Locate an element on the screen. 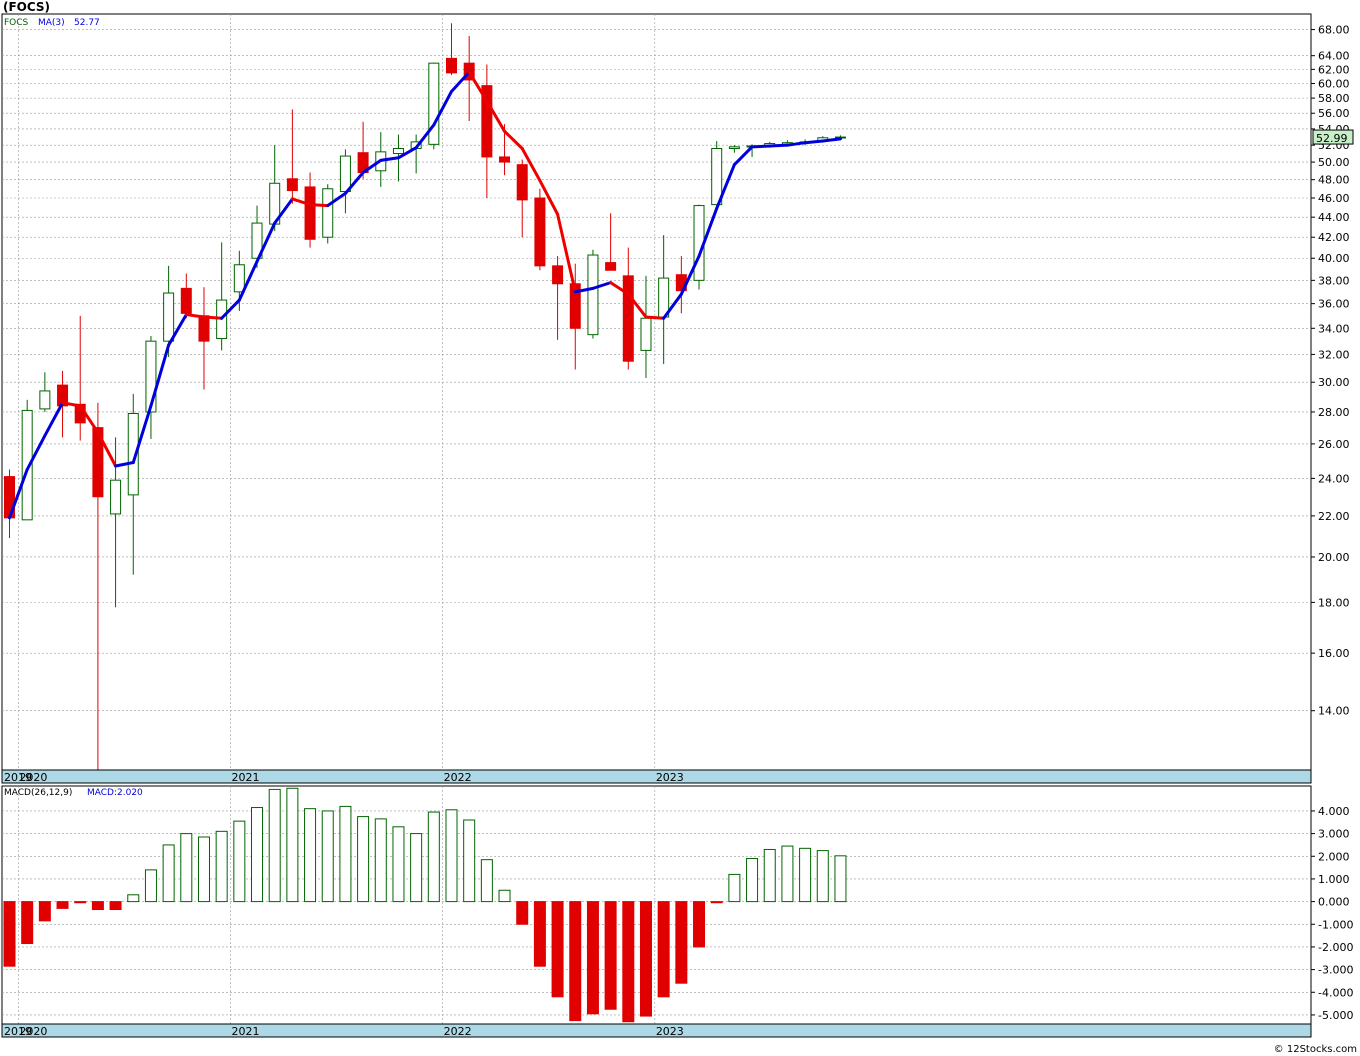  price-tick-label: 36.00 is located at coordinates (1334, 304).